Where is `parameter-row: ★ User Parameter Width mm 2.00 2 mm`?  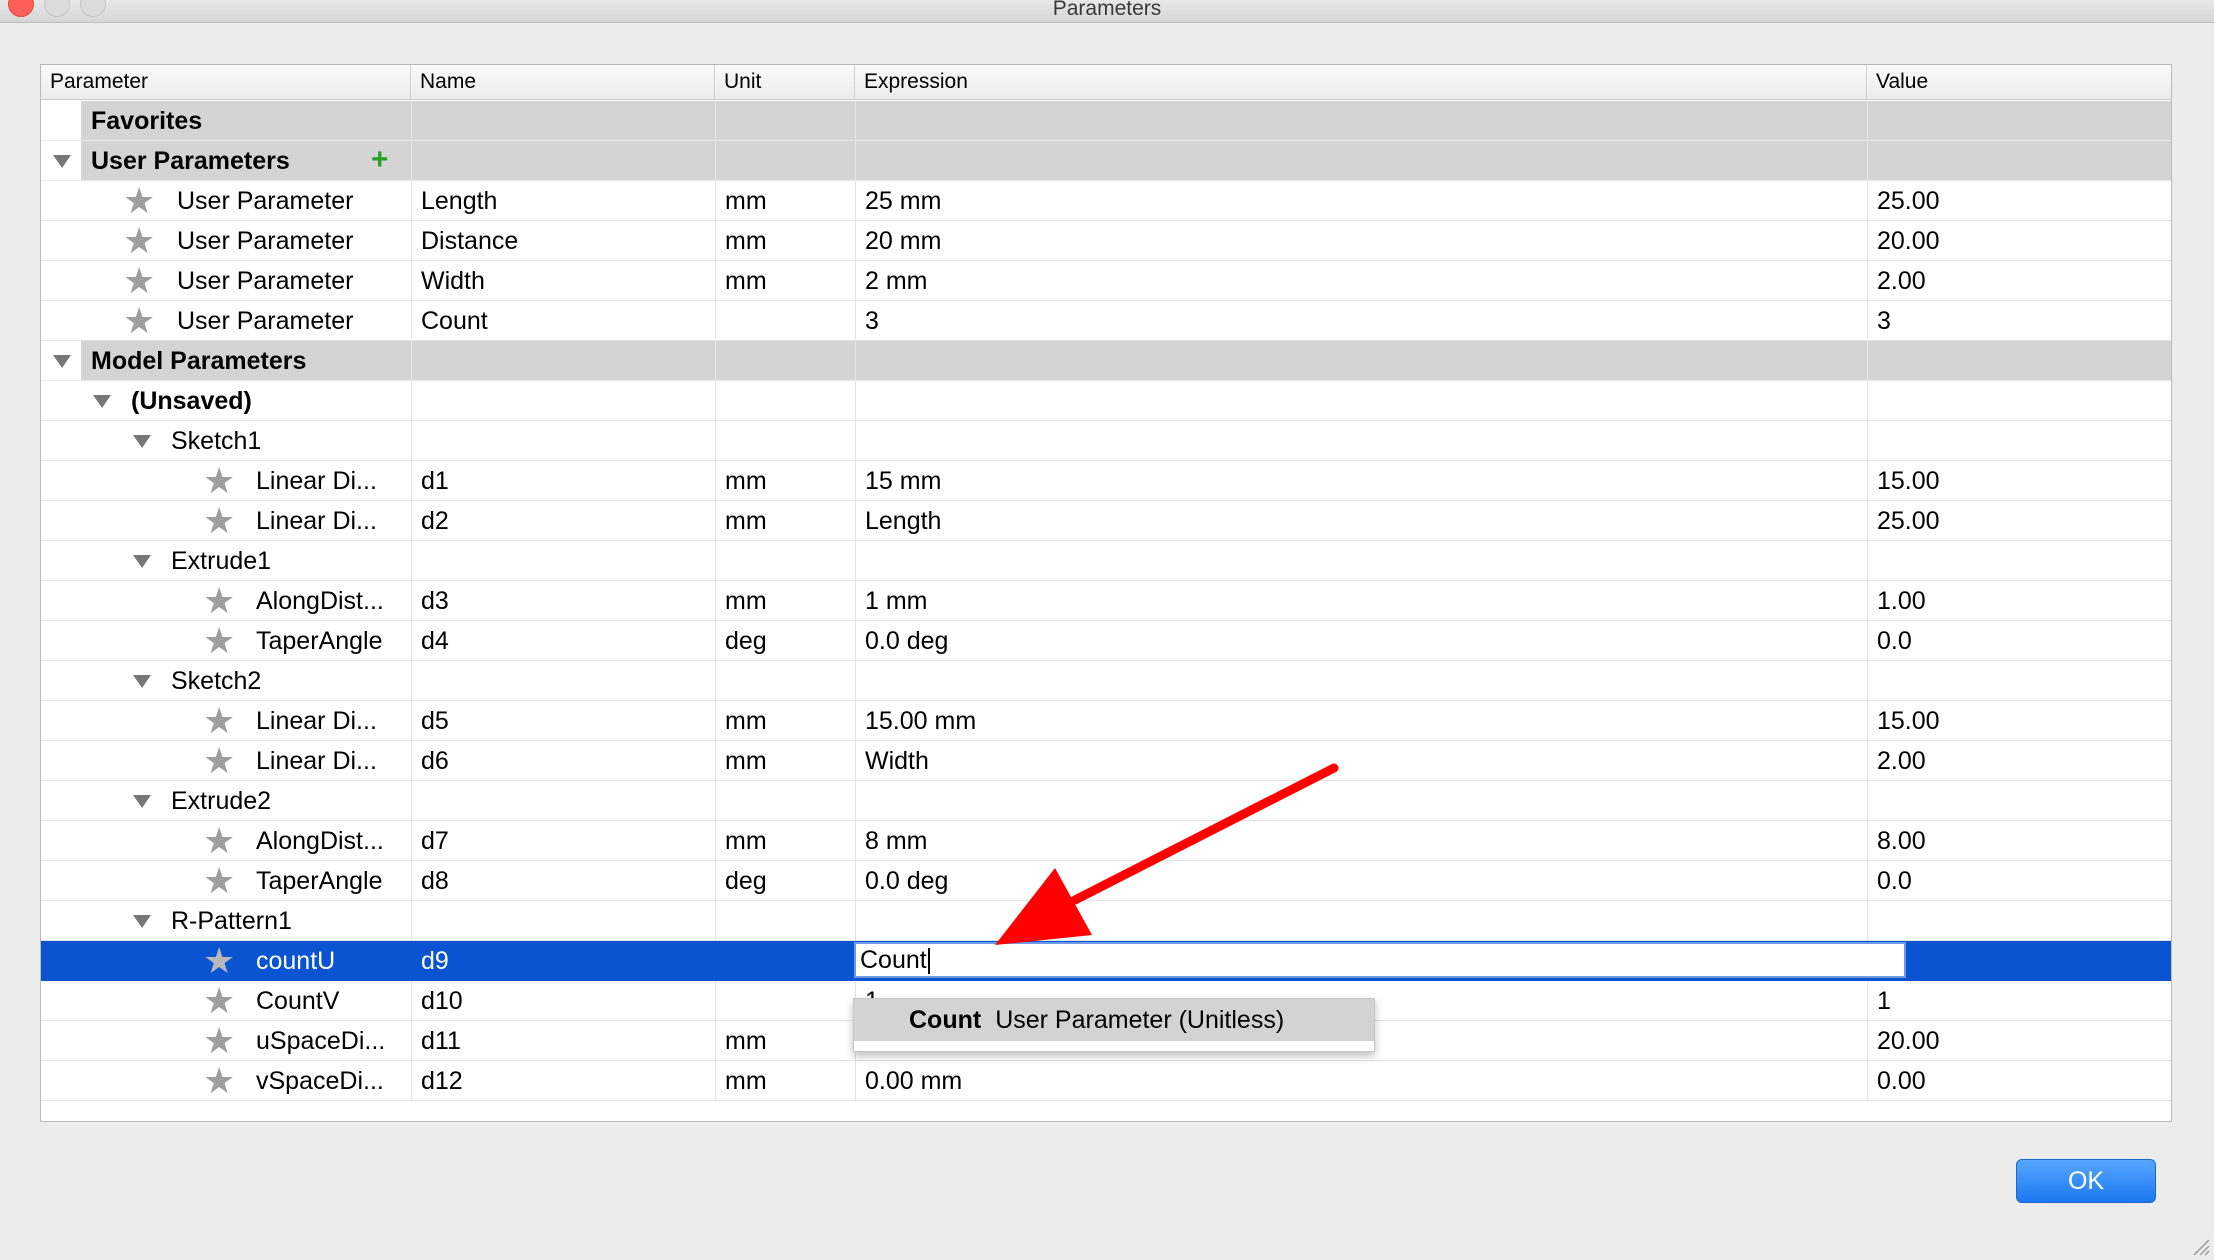 parameter-row: ★ User Parameter Width mm 2.00 2 mm is located at coordinates (1106, 281).